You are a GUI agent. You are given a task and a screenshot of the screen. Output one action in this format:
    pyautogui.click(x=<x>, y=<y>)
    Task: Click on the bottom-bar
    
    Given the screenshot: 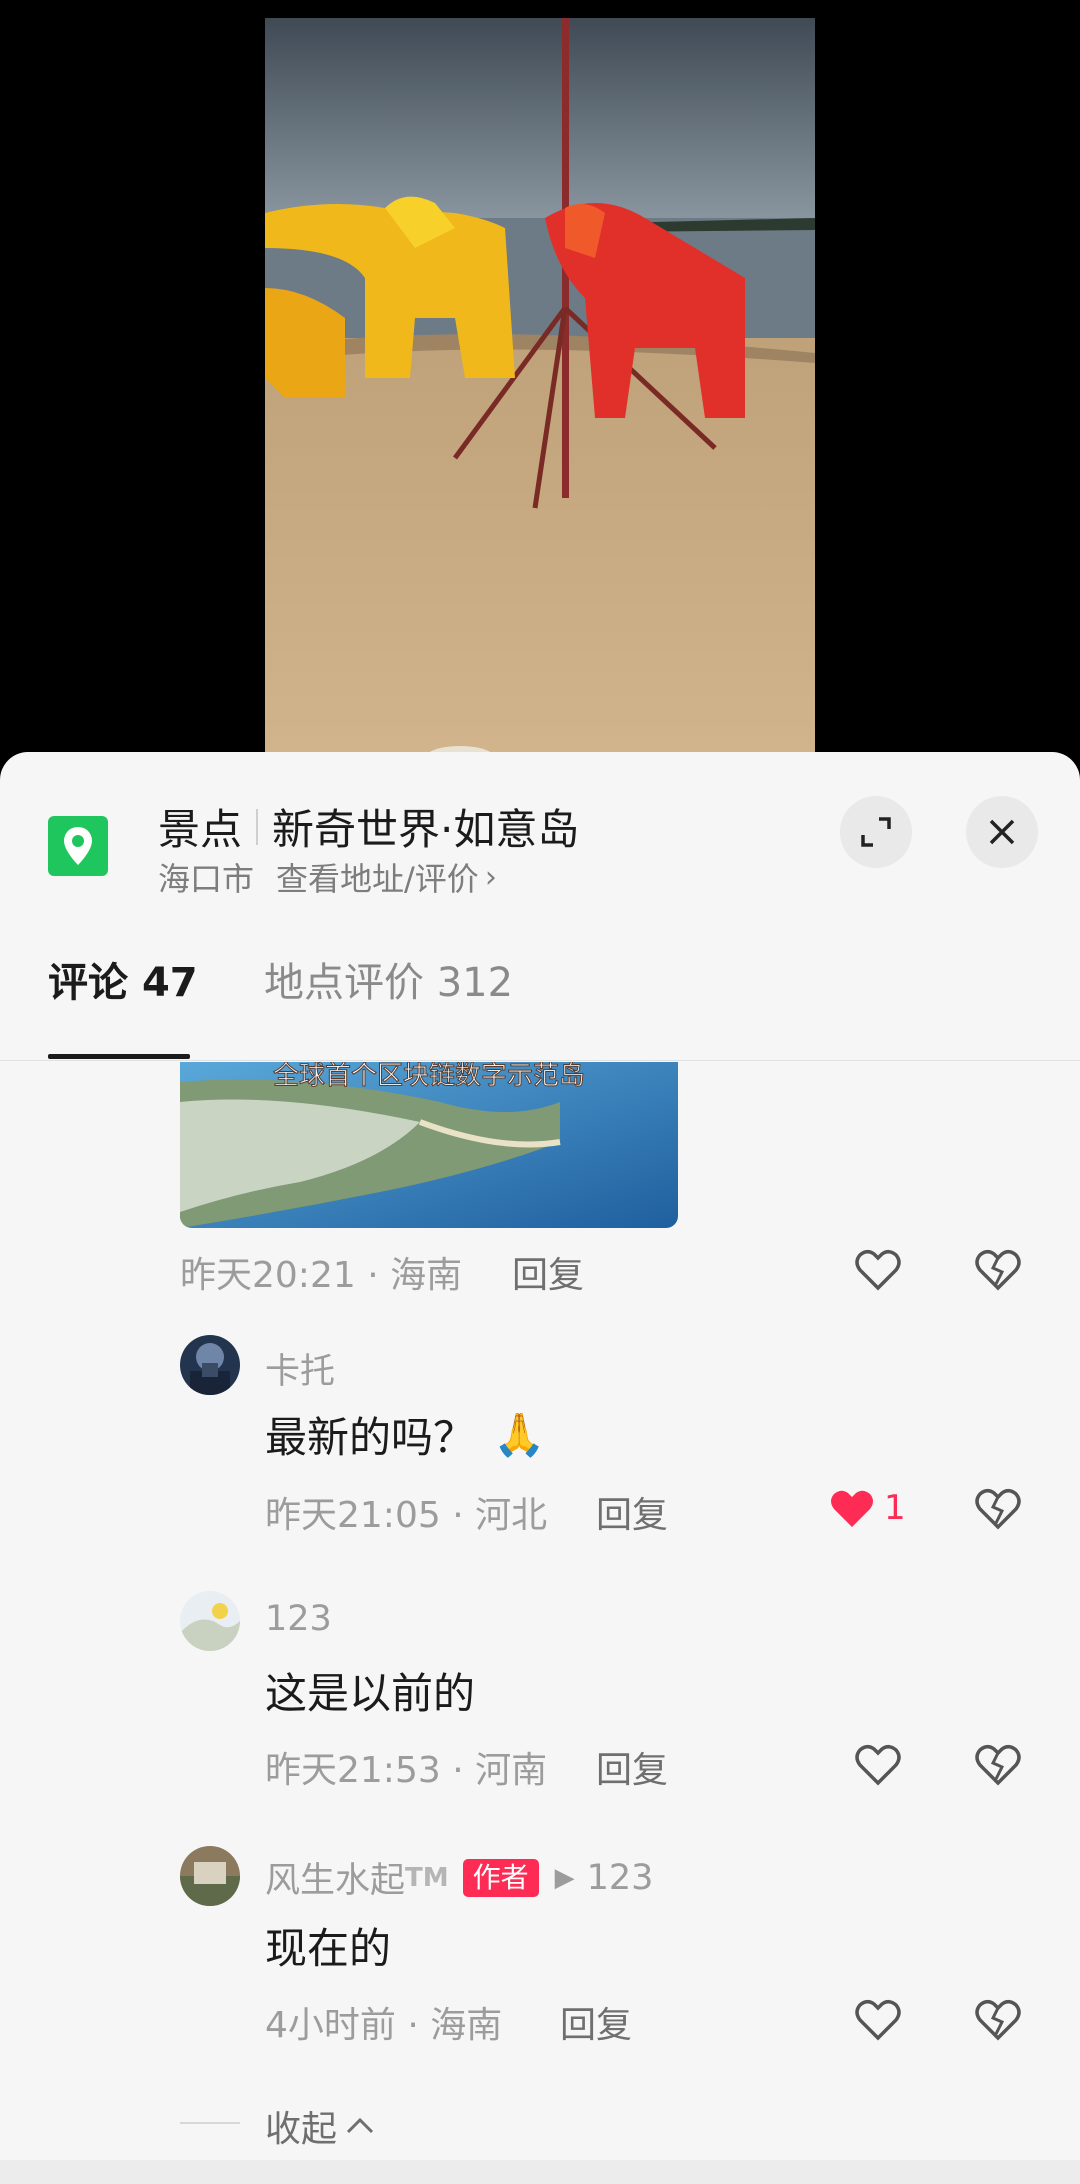 What is the action you would take?
    pyautogui.click(x=540, y=2172)
    